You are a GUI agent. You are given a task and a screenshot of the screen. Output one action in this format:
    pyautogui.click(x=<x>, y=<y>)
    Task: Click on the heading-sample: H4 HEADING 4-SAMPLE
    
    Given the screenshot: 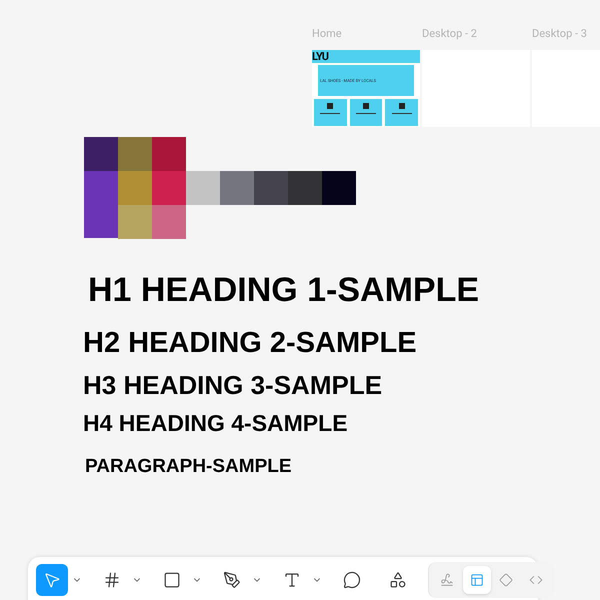 What is the action you would take?
    pyautogui.click(x=215, y=423)
    